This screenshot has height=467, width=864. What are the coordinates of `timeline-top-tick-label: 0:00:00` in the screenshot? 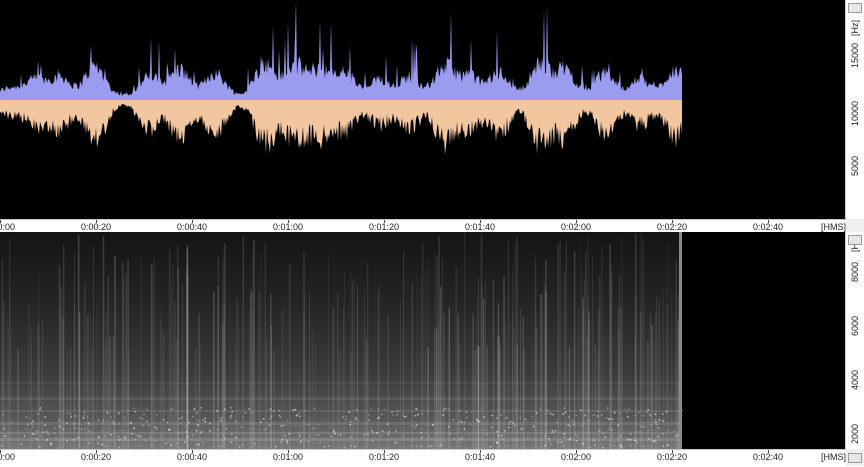 It's located at (8, 227).